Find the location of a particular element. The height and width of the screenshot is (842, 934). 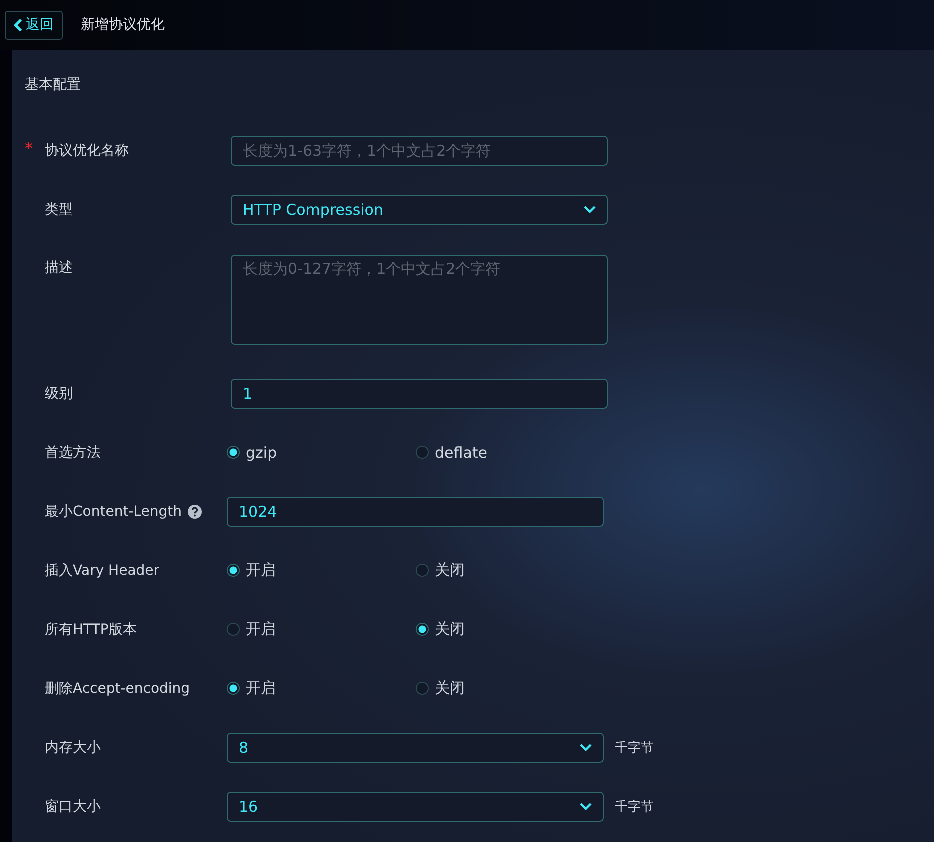

field-label: 协议优化名称 is located at coordinates (87, 151).